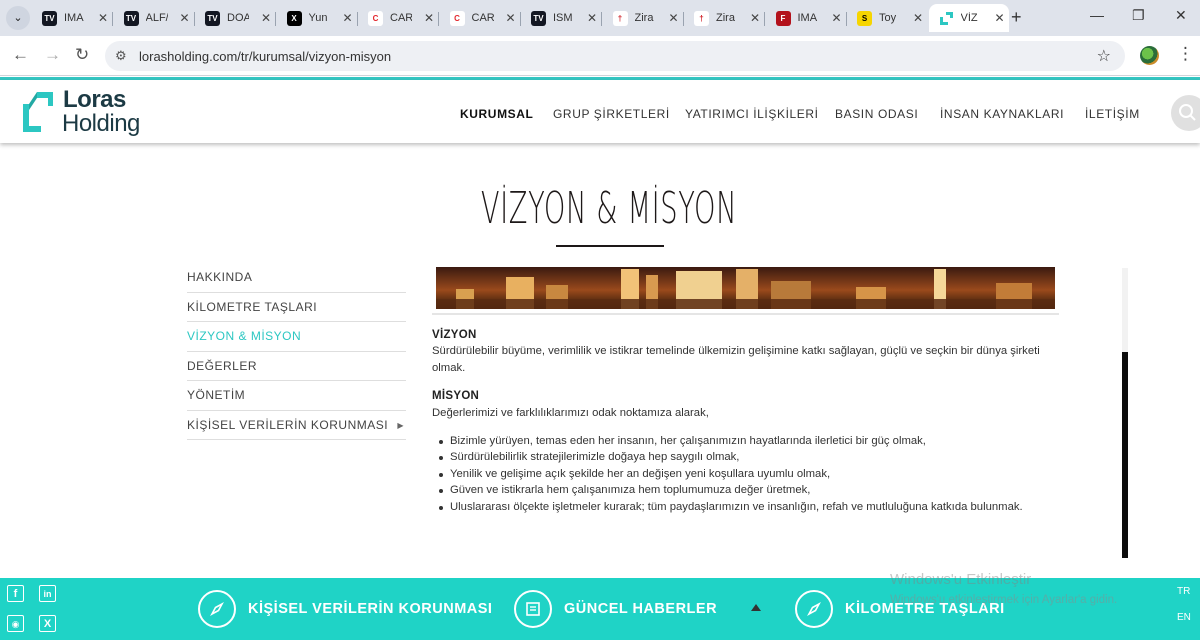  I want to click on forward-icon: →, so click(52, 55).